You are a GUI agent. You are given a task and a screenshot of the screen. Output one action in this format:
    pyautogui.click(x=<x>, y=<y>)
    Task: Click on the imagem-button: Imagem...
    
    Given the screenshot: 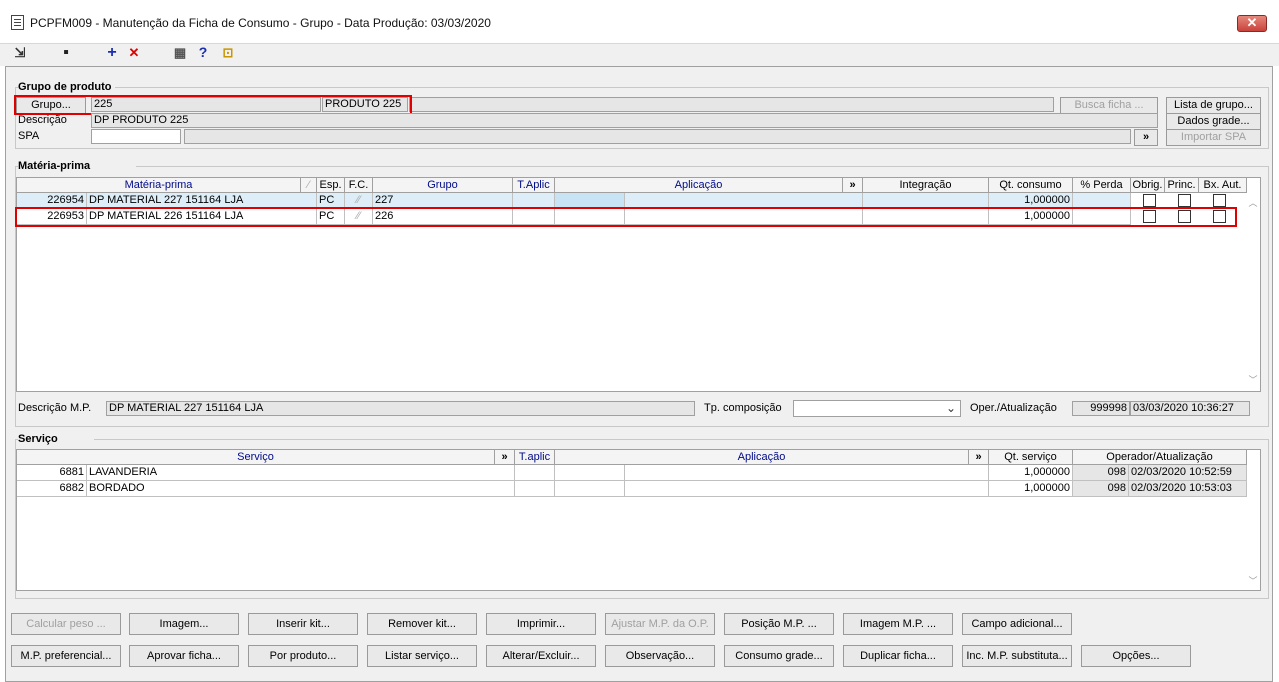 What is the action you would take?
    pyautogui.click(x=184, y=624)
    